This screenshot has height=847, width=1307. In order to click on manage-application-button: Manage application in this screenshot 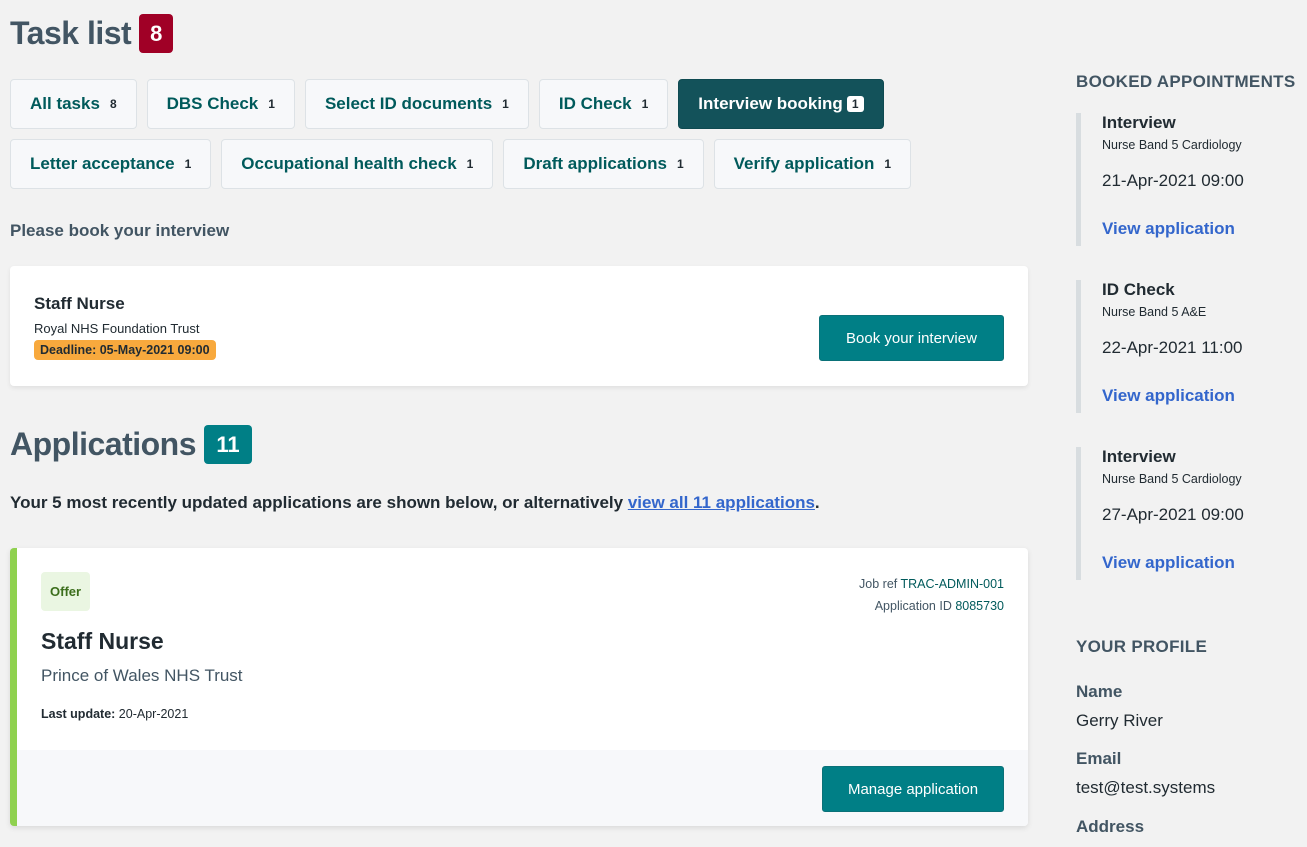, I will do `click(913, 789)`.